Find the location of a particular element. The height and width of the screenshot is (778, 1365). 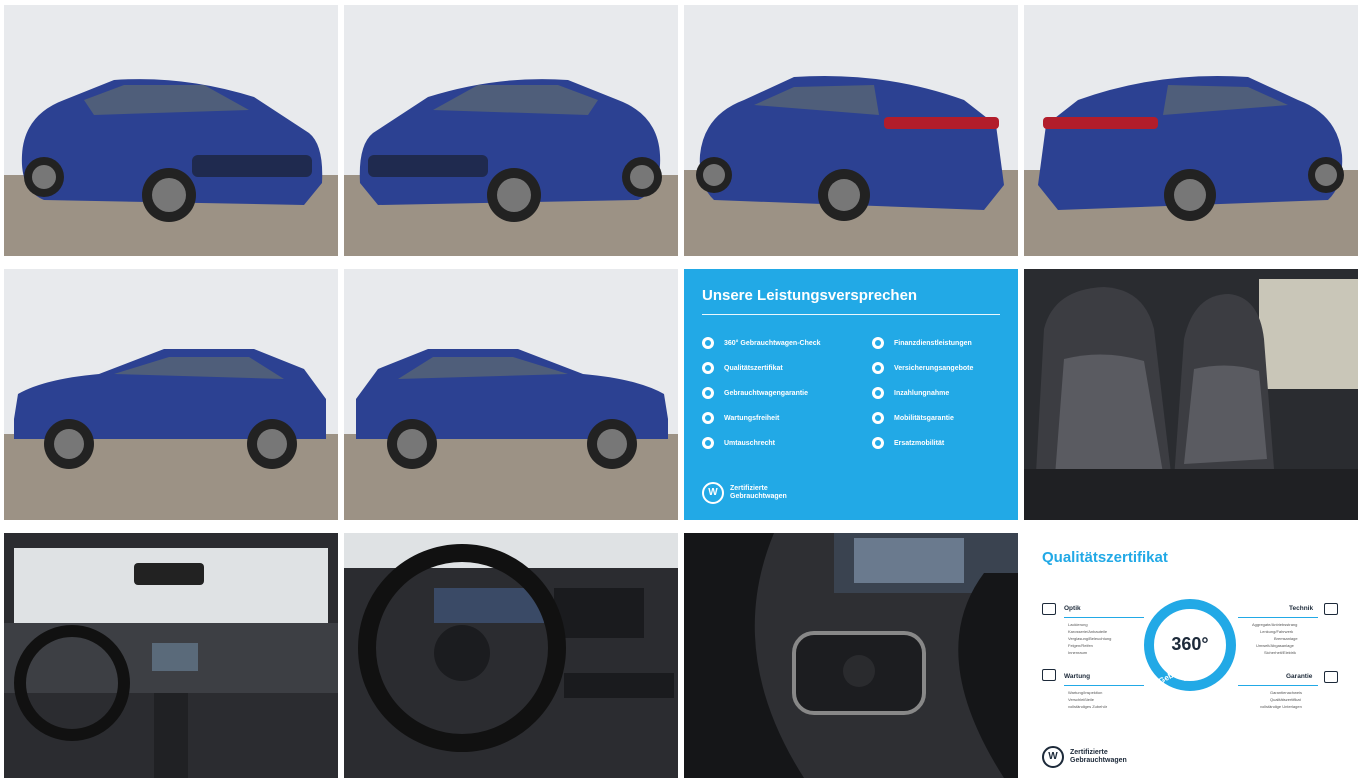

photo-cockpit is located at coordinates (511, 655).